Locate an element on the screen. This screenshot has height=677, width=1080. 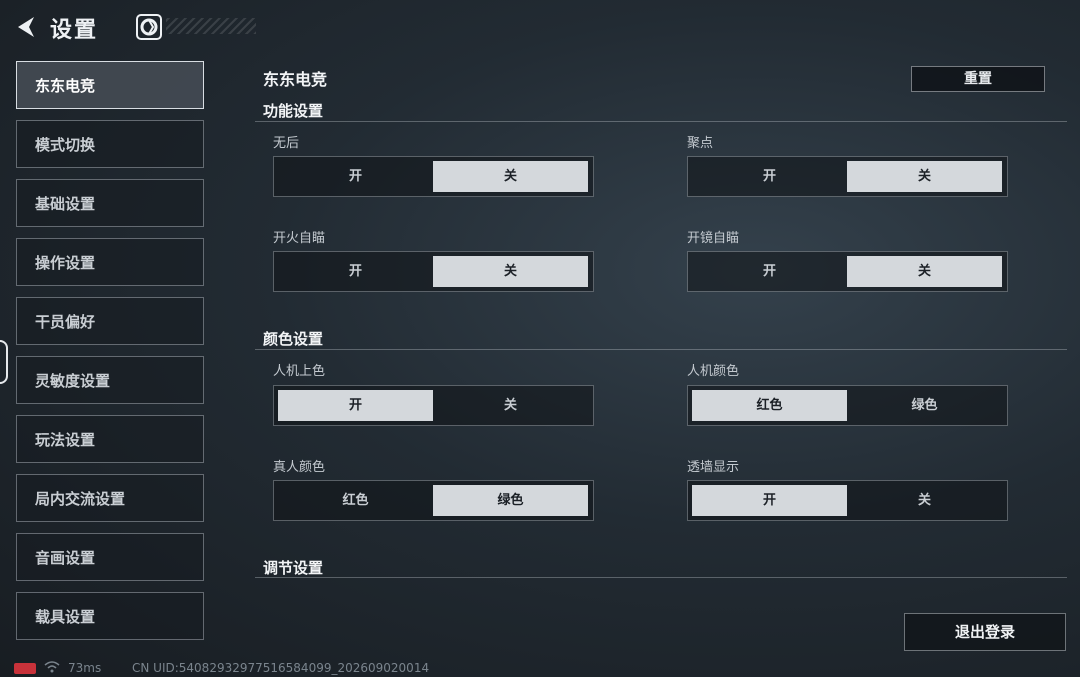
battery-icon is located at coordinates (25, 668).